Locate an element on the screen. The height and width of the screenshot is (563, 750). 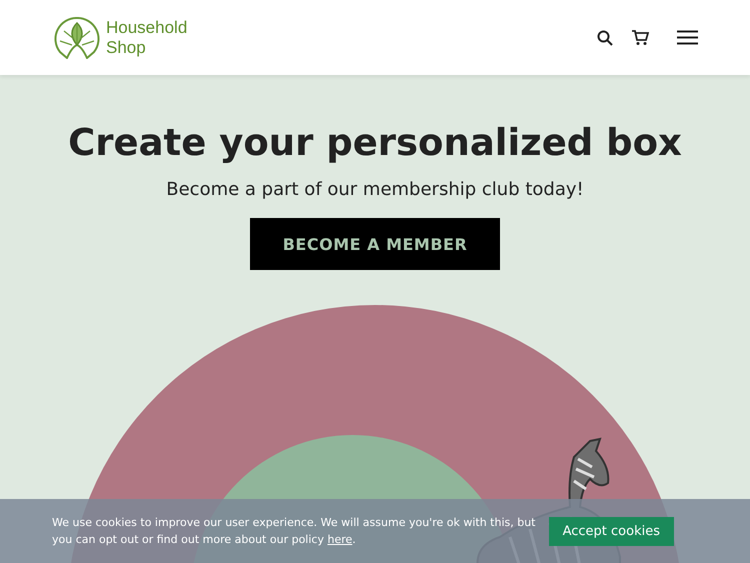
hero-title: Create your personalized box is located at coordinates (375, 143).